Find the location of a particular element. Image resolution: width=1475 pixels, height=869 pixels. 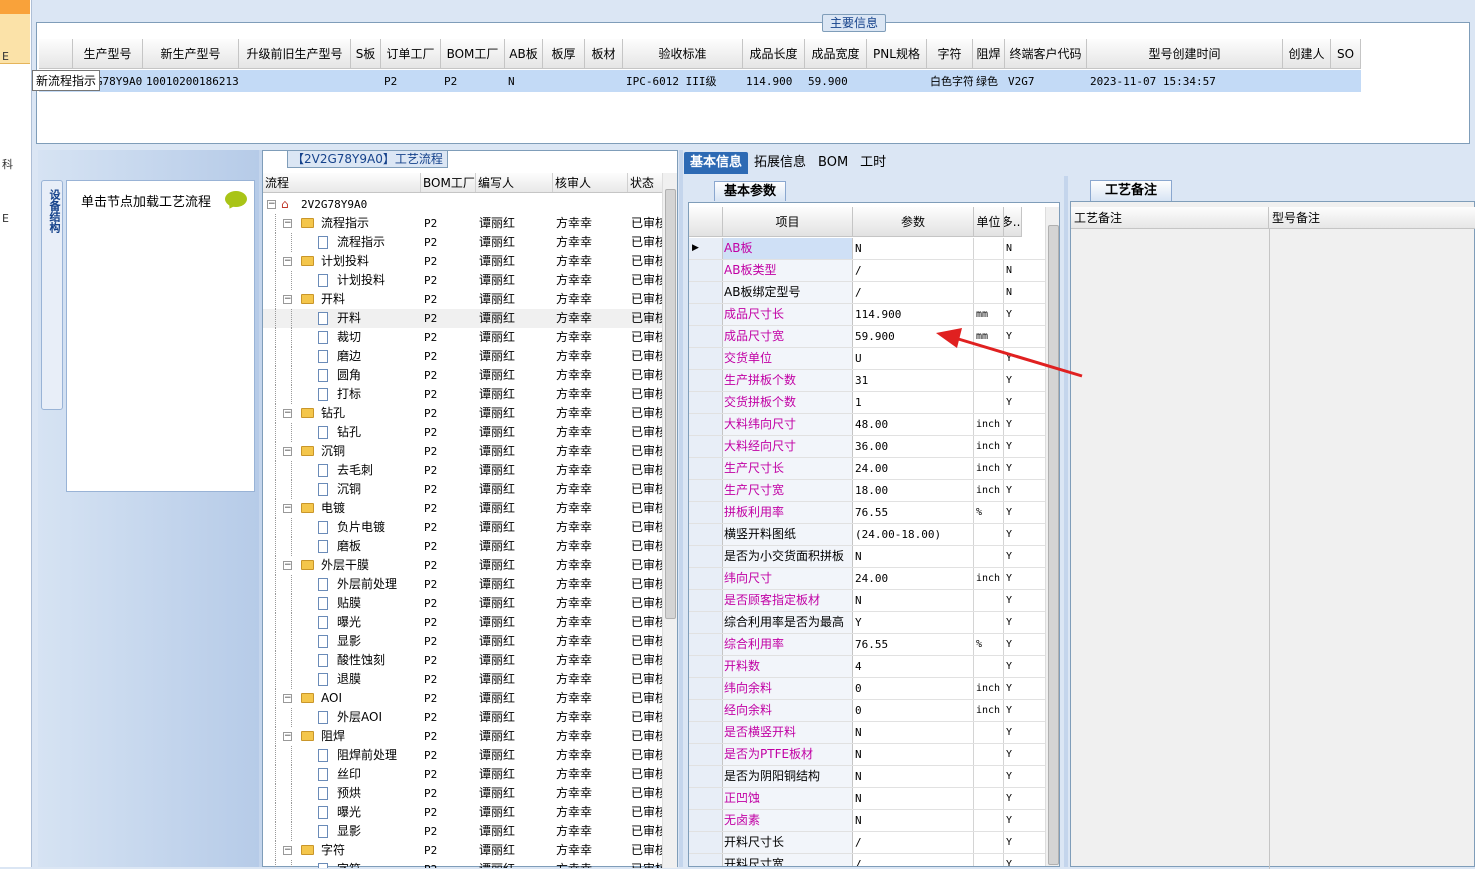

param-row: 无卤素 N Y is located at coordinates (867, 821).